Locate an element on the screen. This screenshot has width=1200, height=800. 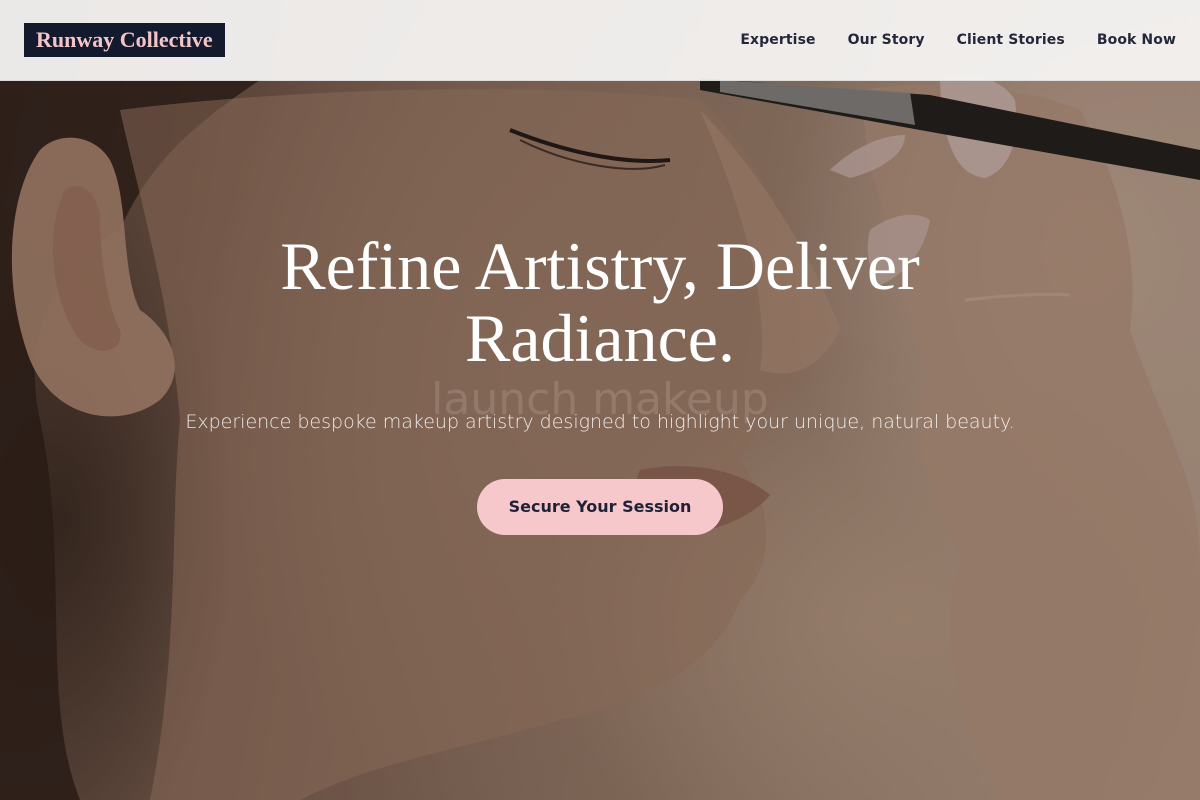
brand-logo: Runway Collective is located at coordinates (124, 40).